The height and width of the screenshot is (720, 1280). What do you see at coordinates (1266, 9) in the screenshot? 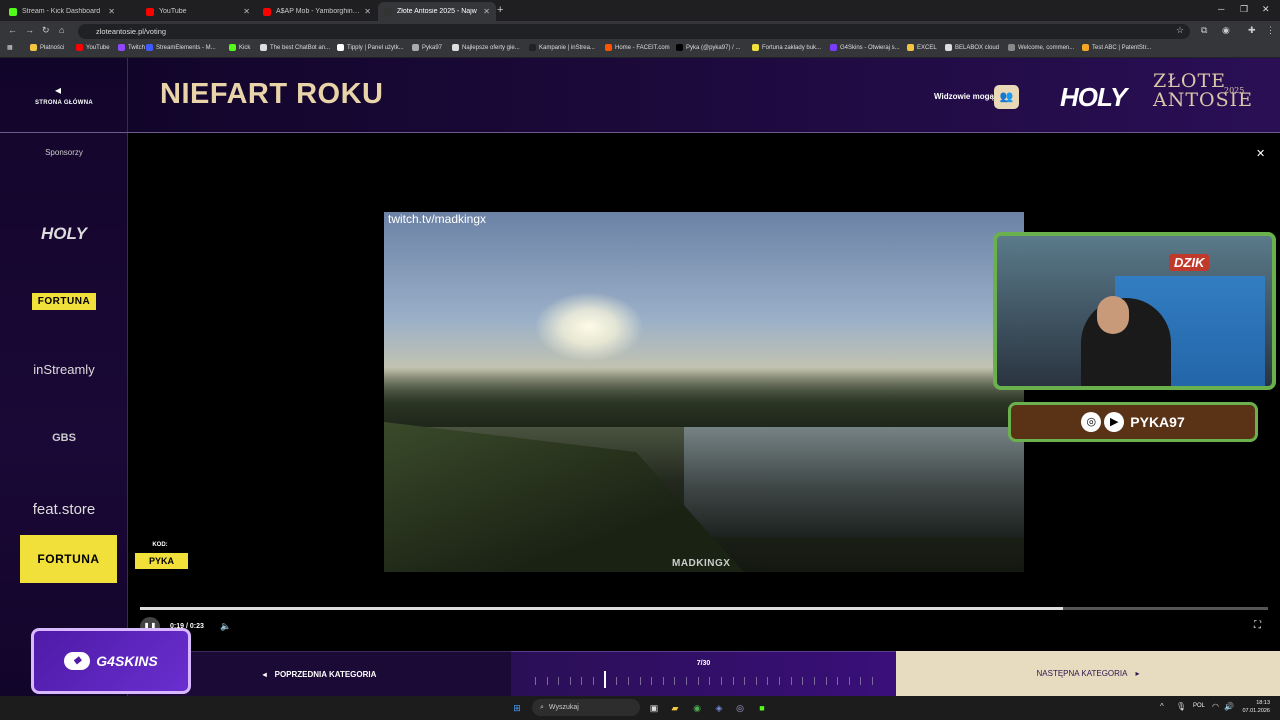
I see `window-close-icon: ✕` at bounding box center [1266, 9].